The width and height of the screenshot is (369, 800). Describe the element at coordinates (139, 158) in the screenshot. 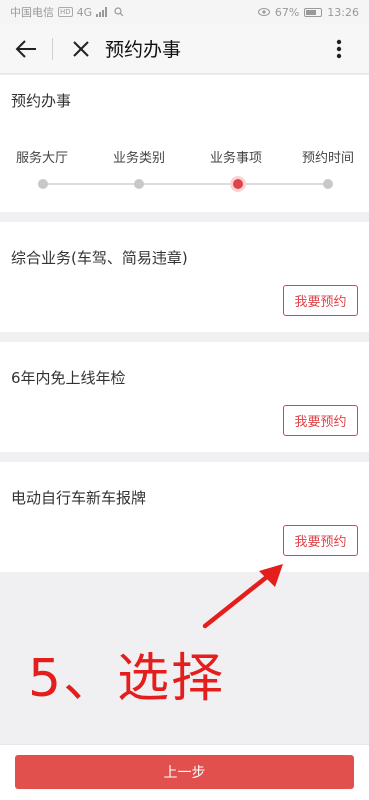

I see `step-label-category: 业务类别` at that location.